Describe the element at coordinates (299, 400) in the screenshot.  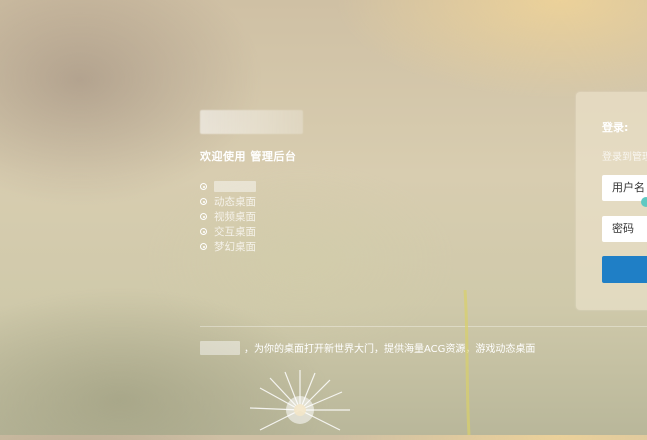
I see `dandelion-decoration` at that location.